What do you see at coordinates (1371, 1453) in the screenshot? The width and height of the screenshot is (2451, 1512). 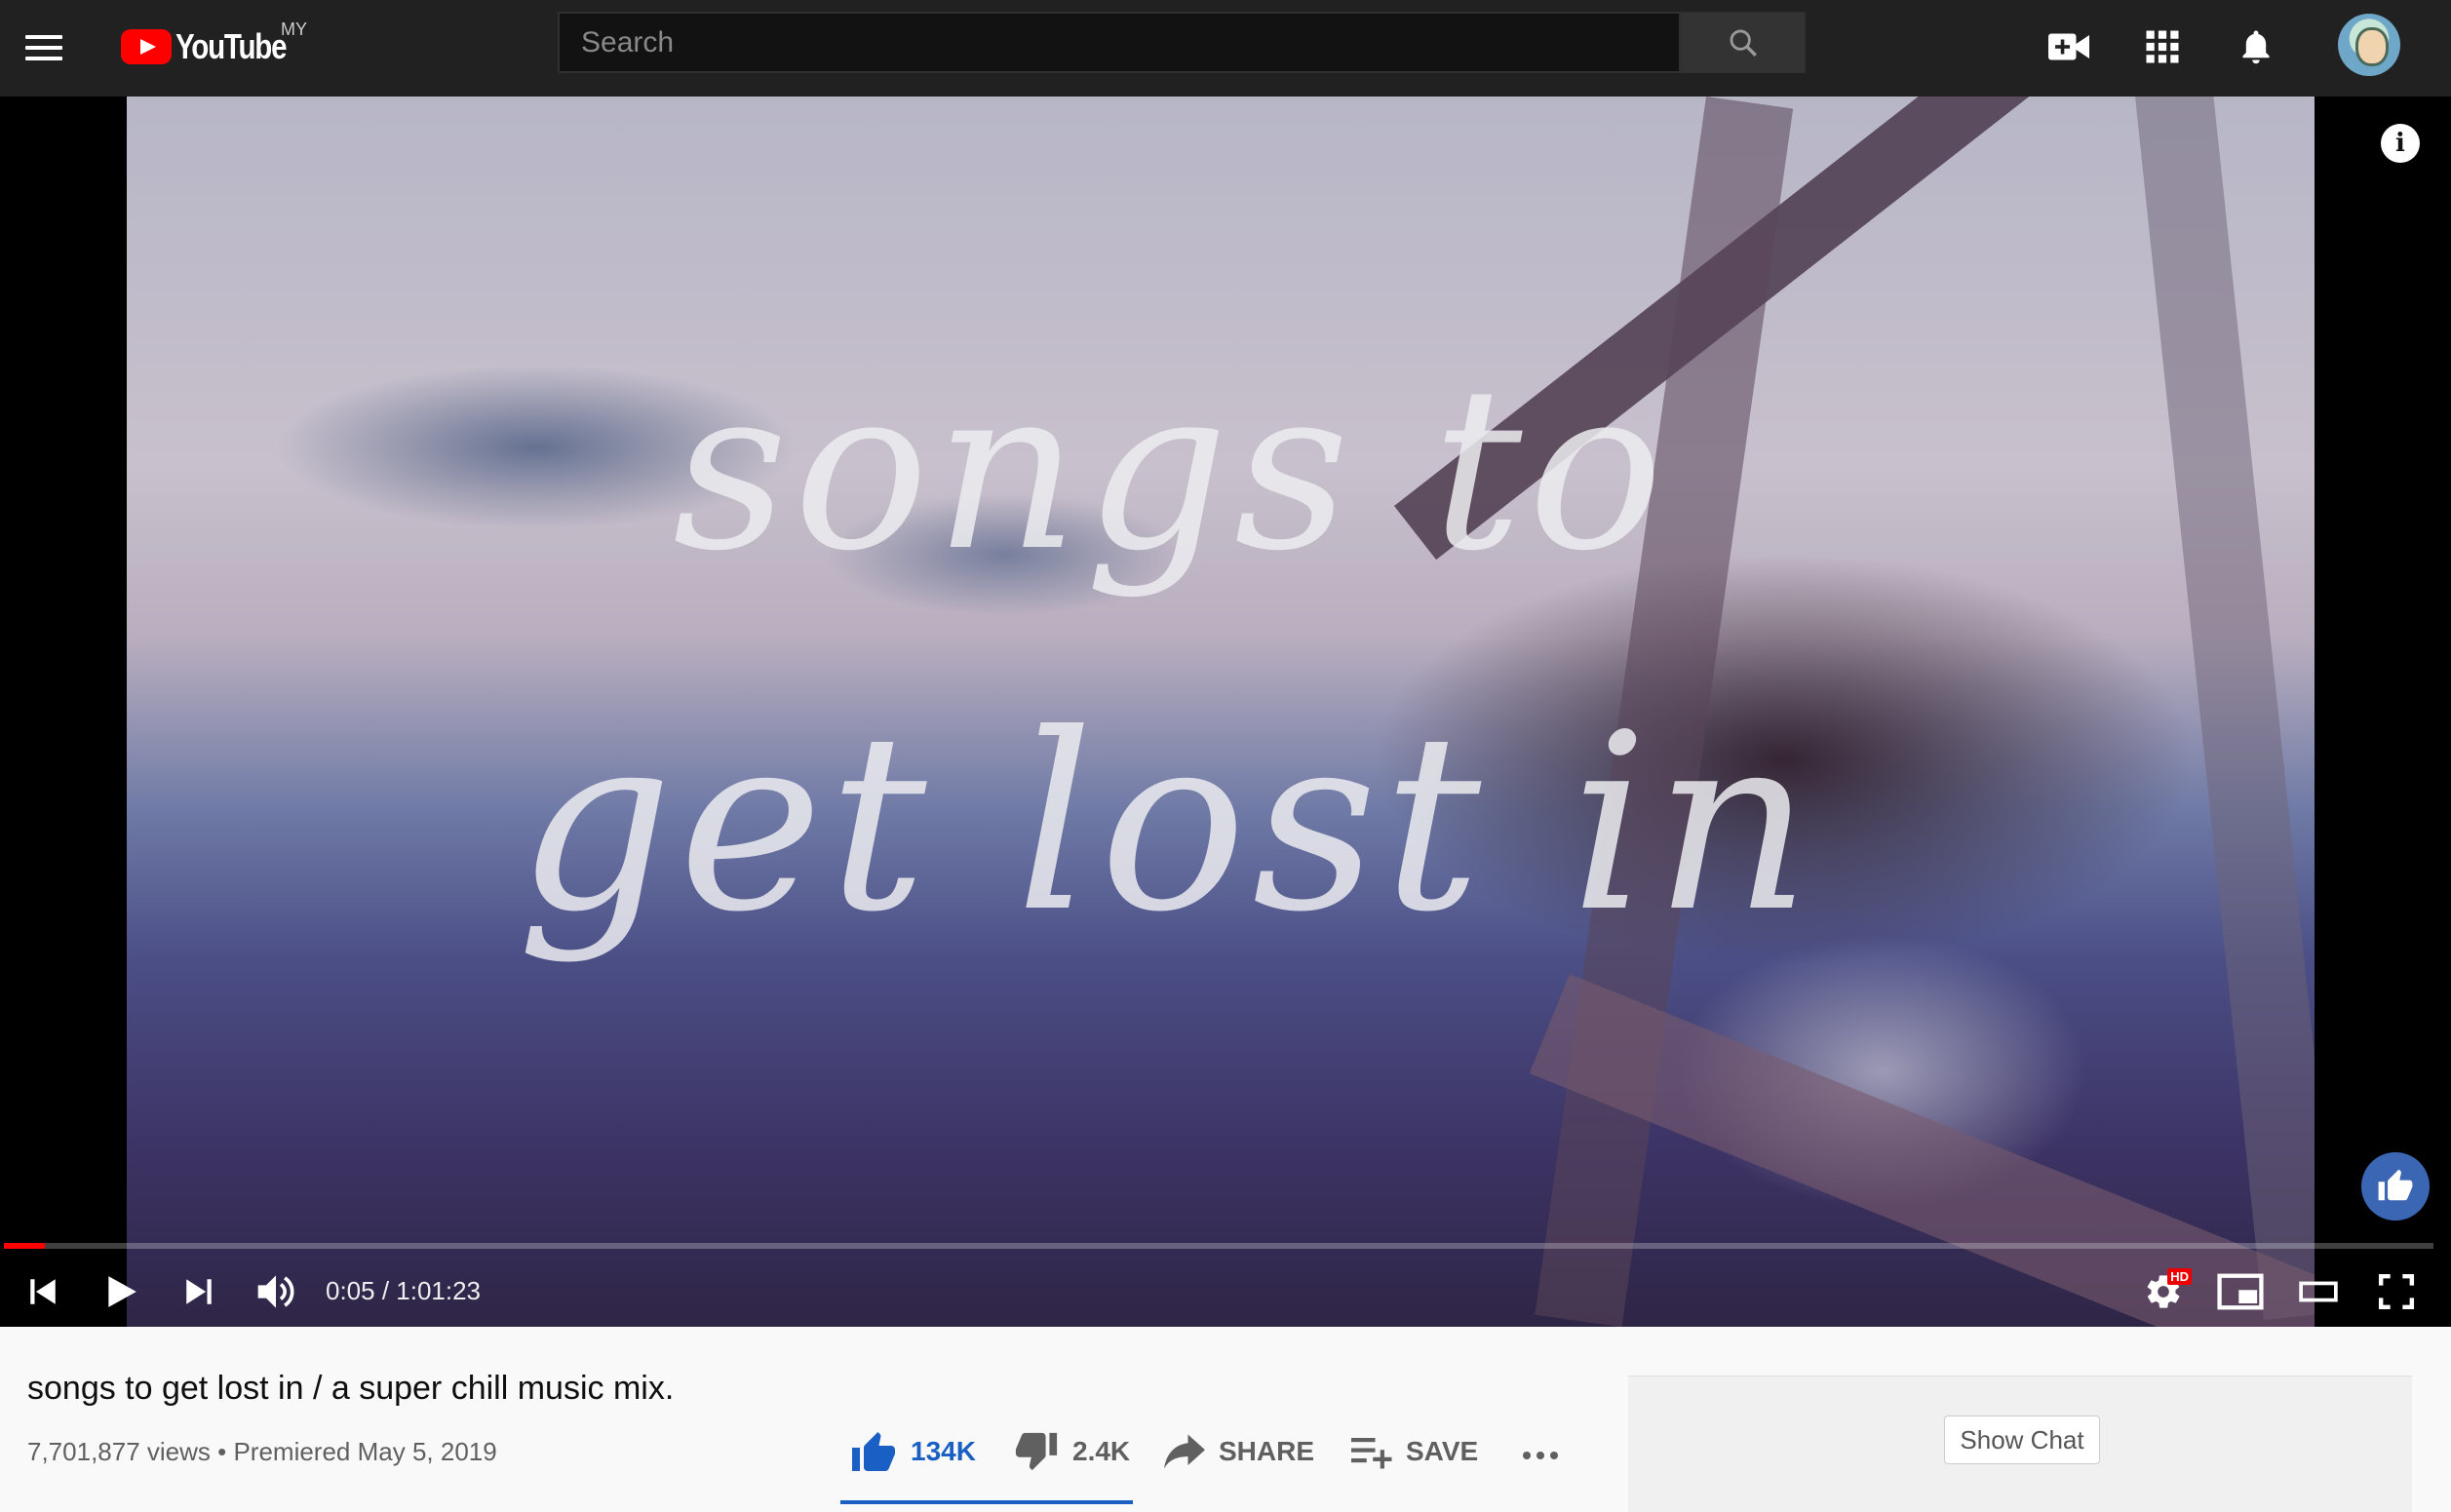 I see `playlist-add-icon` at bounding box center [1371, 1453].